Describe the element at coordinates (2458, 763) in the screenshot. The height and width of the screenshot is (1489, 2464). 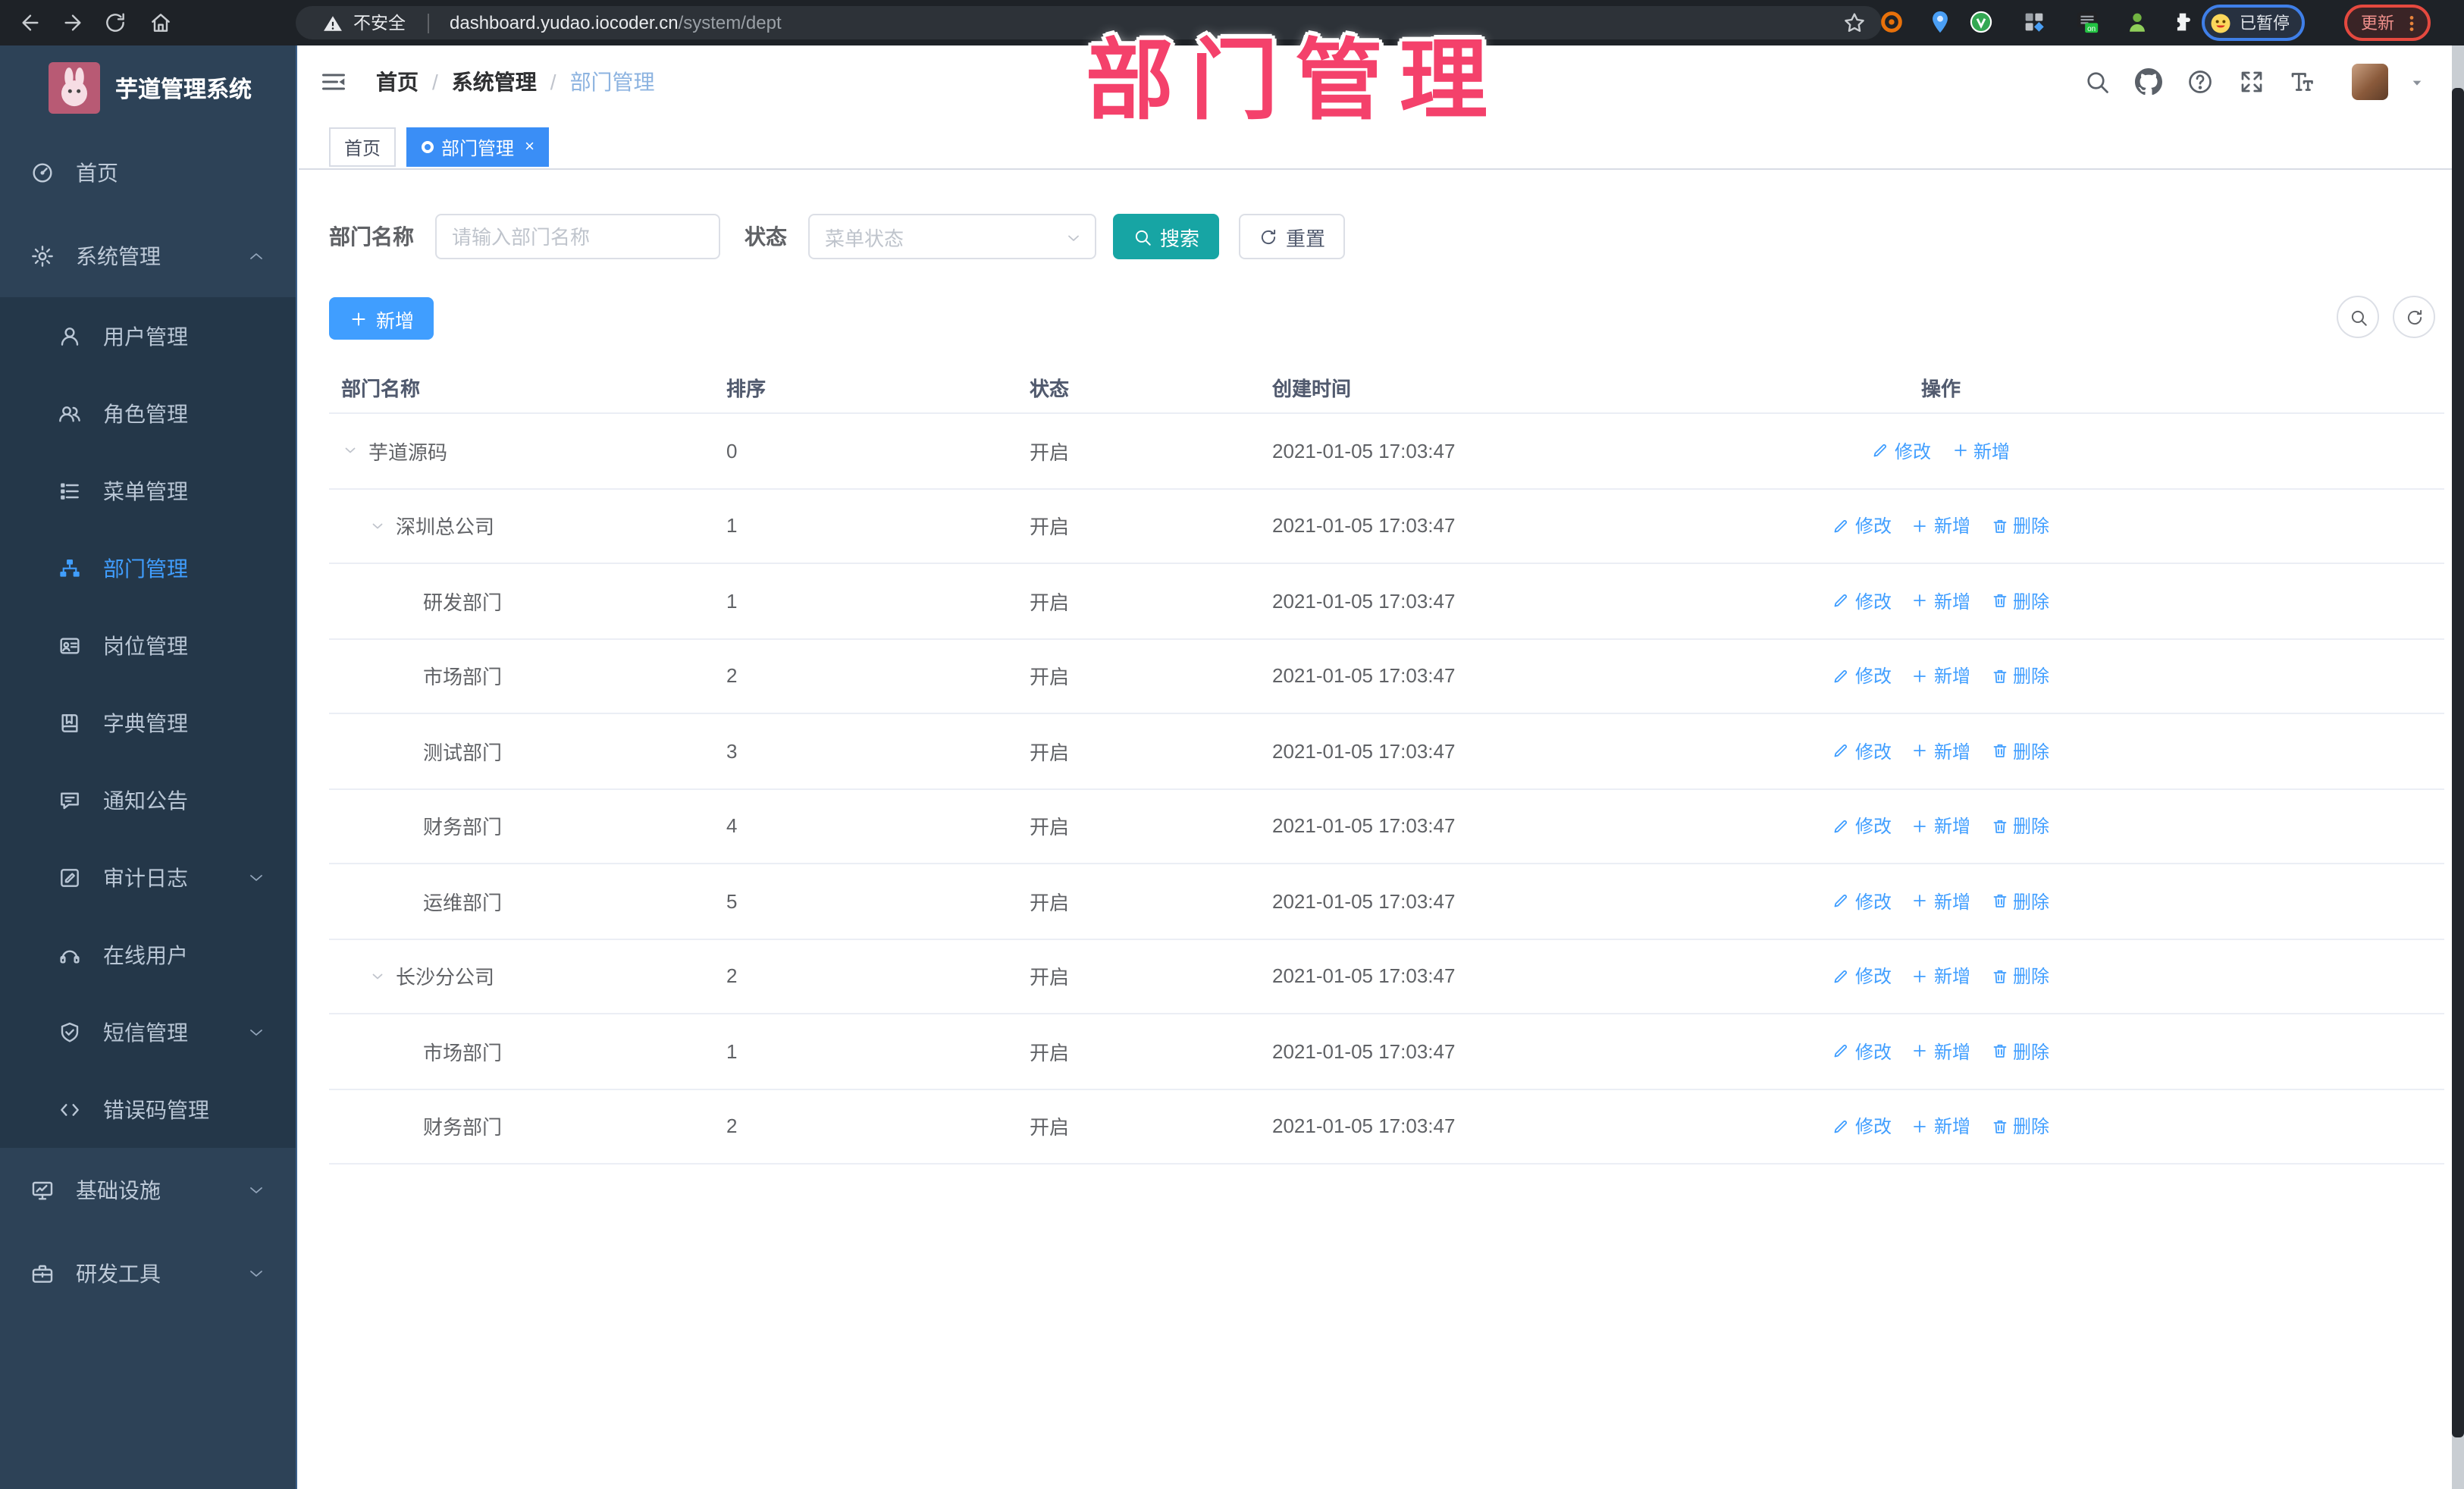
I see `scrollbar-thumb` at that location.